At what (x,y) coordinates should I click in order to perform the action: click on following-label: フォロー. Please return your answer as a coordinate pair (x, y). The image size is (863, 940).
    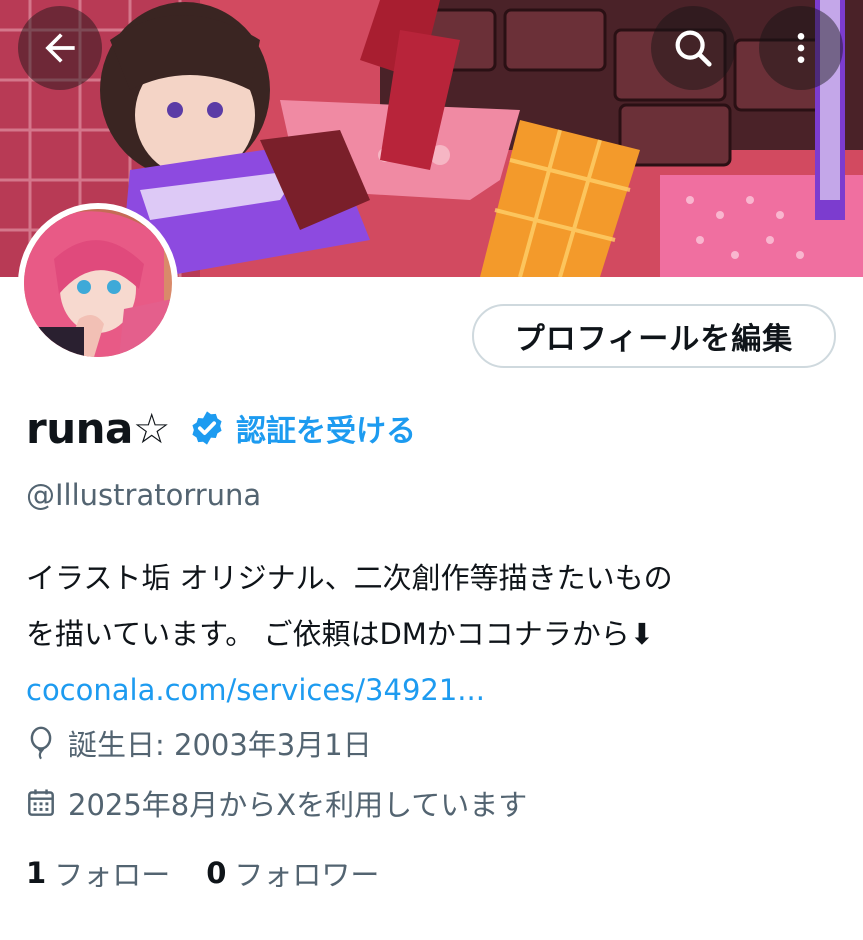
    Looking at the image, I should click on (112, 875).